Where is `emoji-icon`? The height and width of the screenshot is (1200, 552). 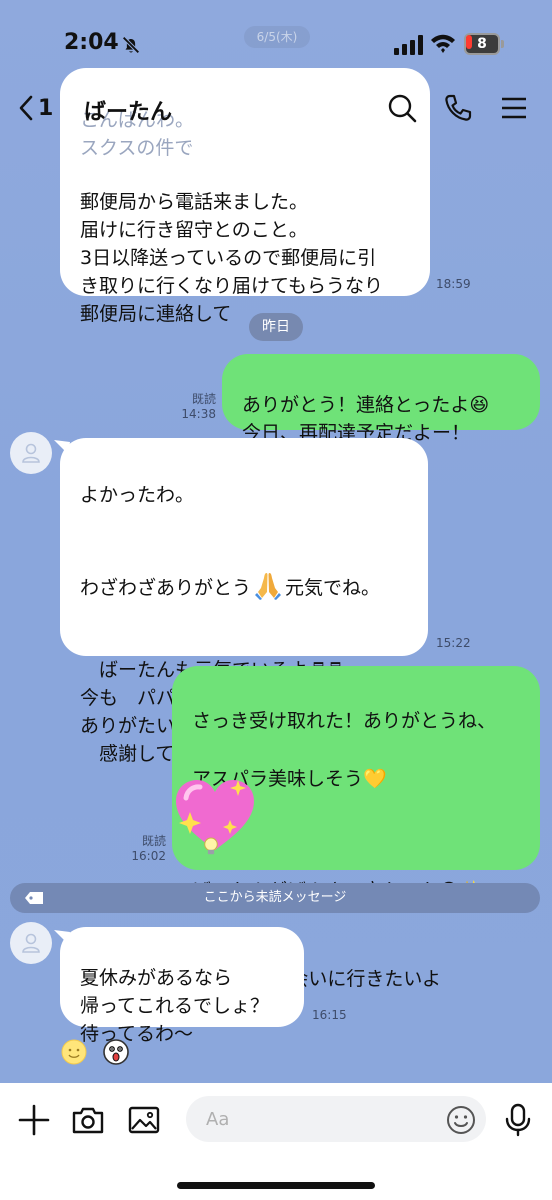
emoji-icon is located at coordinates (461, 1120).